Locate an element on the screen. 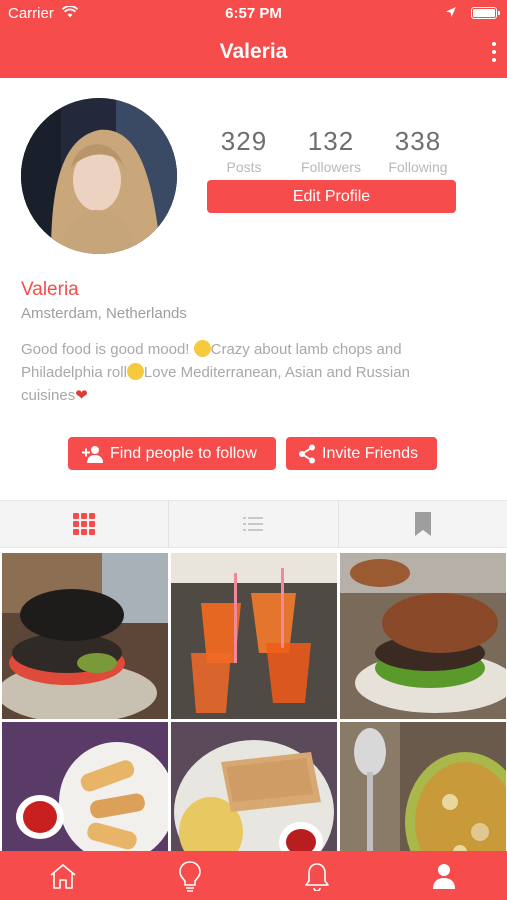  navigation-bar: Valeria is located at coordinates (253, 53).